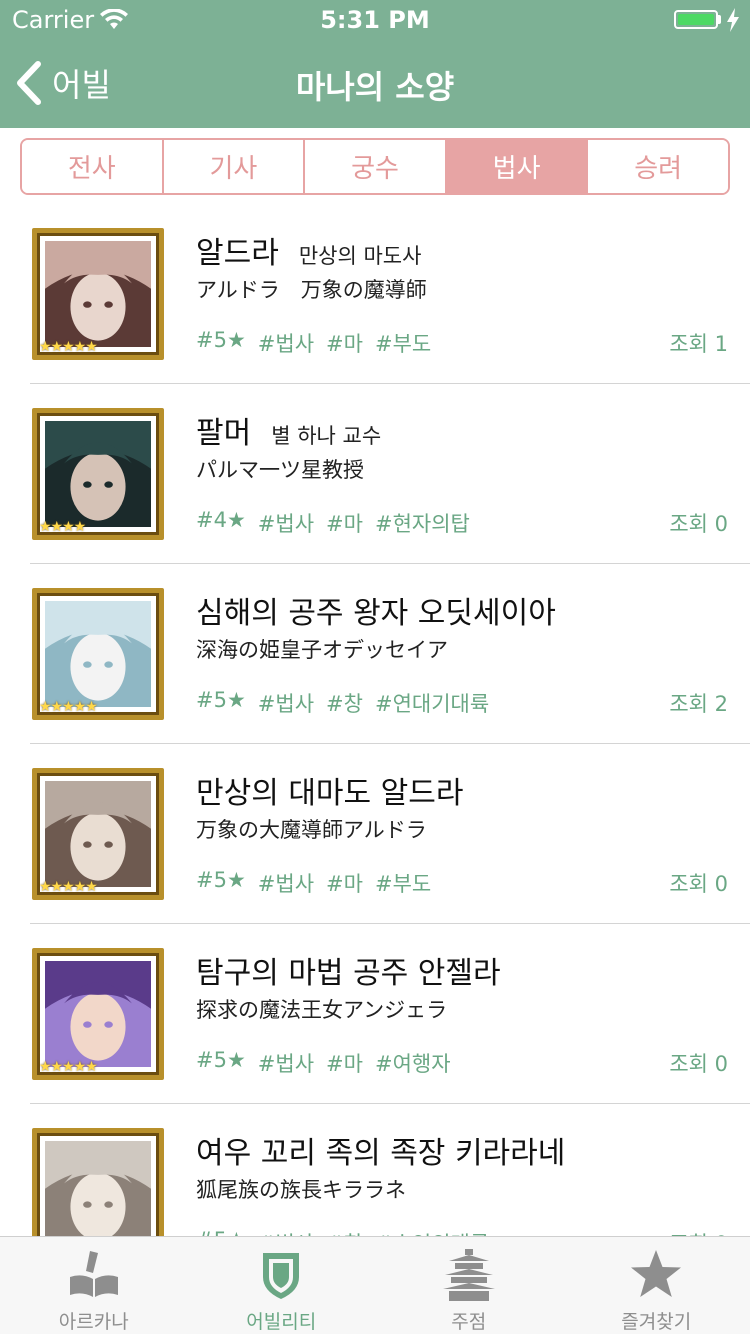 This screenshot has height=1334, width=750. I want to click on character-portrait: ★★★★, so click(98, 474).